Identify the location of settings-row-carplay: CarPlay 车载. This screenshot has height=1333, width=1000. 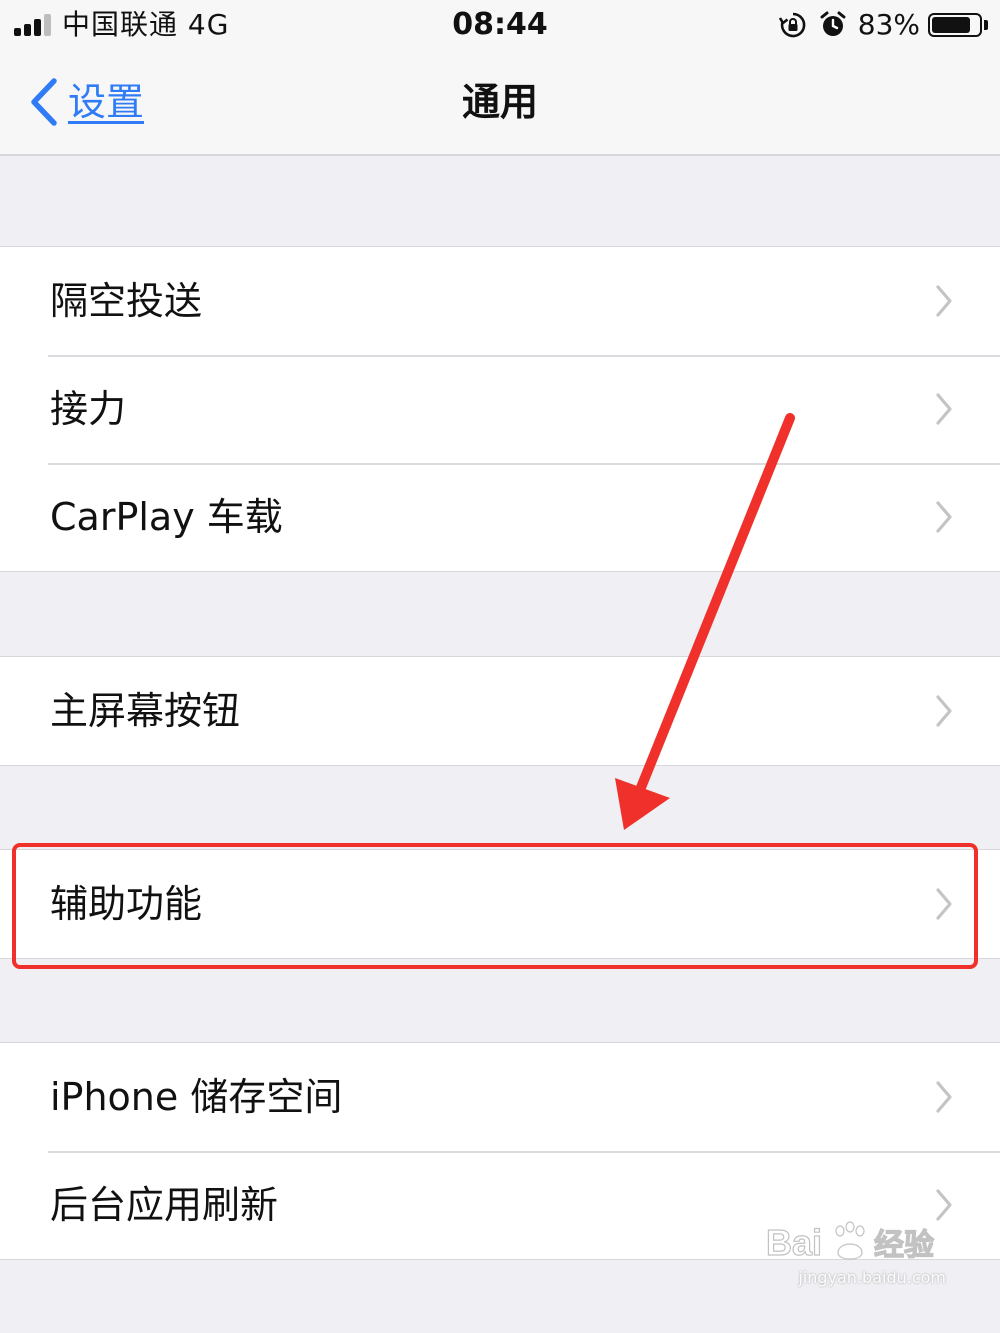
(500, 517).